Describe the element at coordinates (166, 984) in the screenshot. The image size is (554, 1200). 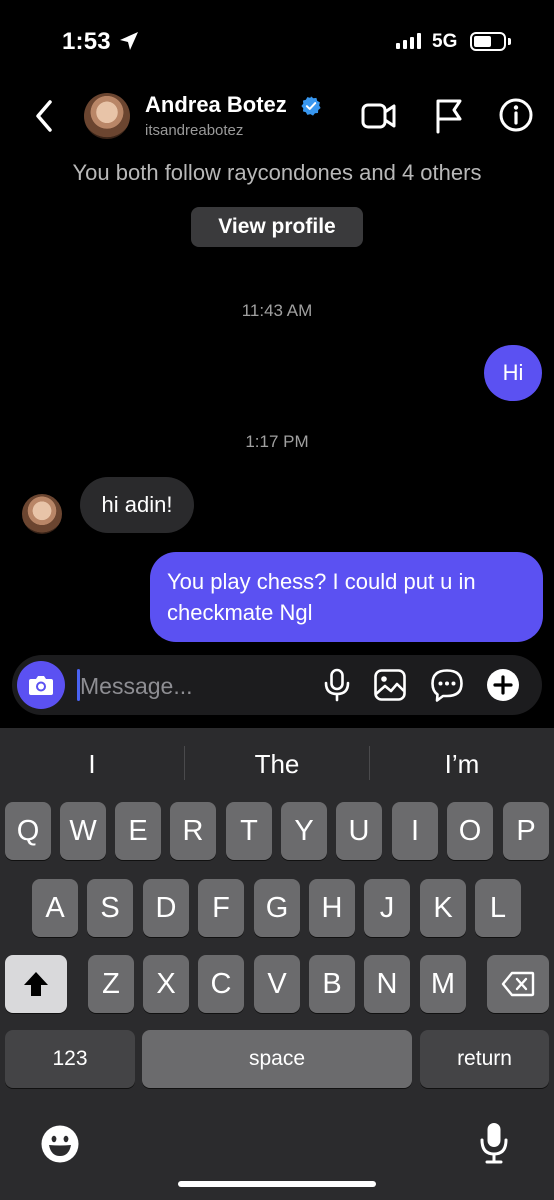
I see `key: X` at that location.